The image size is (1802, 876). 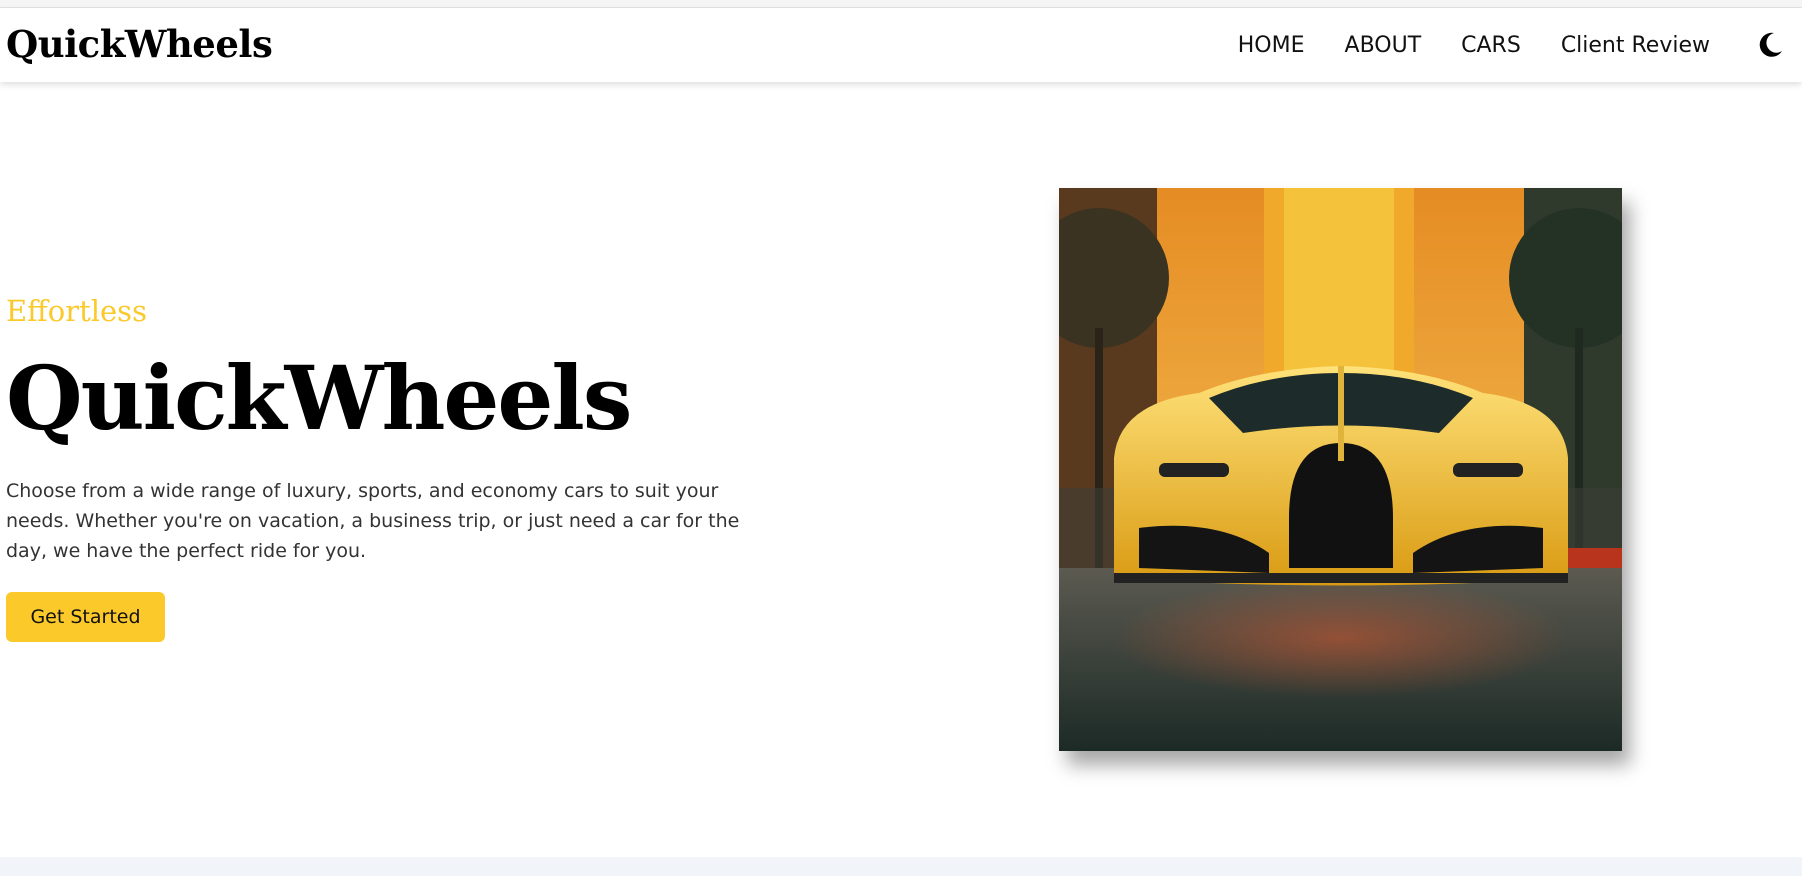 I want to click on nav-link-cars: CARS, so click(x=1491, y=45).